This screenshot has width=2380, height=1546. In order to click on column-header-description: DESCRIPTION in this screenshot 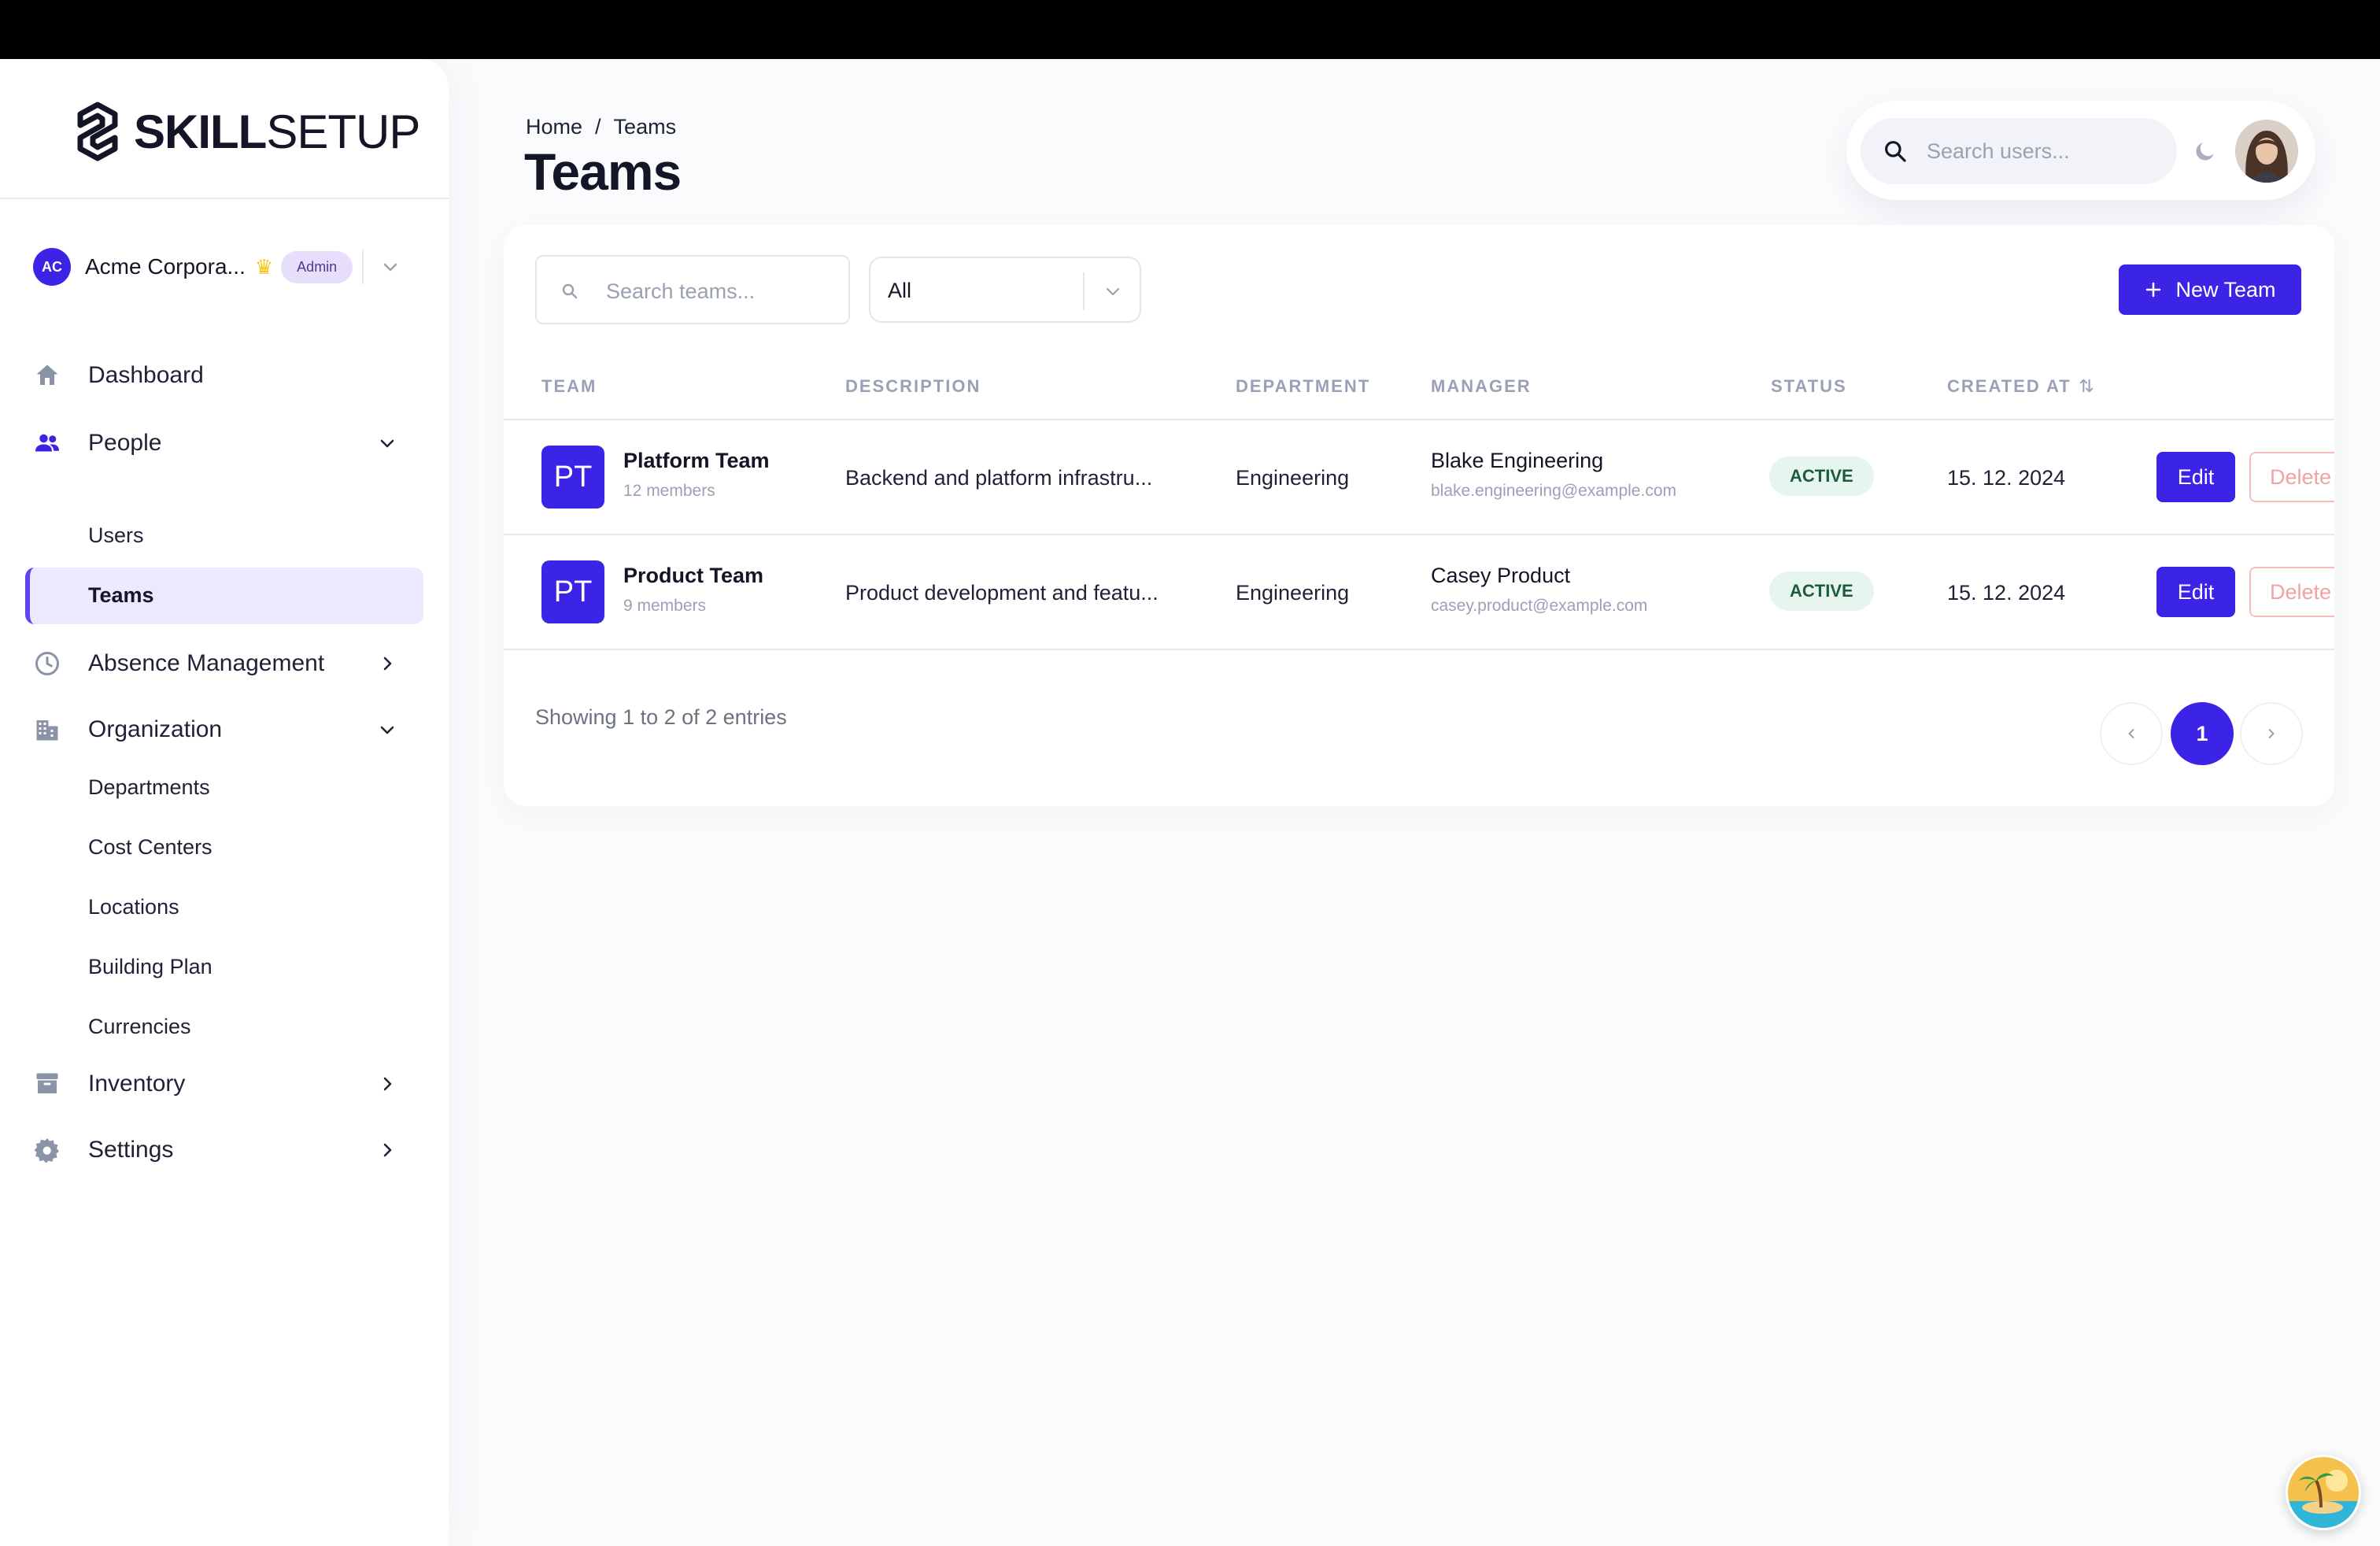, I will do `click(913, 386)`.